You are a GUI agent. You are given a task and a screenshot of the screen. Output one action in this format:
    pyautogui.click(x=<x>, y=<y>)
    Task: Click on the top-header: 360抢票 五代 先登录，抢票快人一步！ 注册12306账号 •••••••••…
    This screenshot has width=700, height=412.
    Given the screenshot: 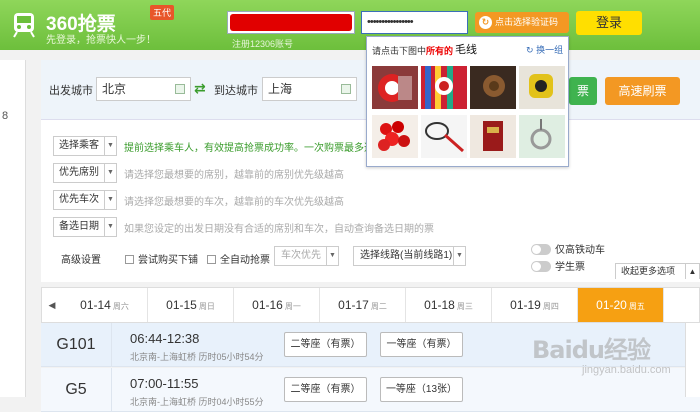 What is the action you would take?
    pyautogui.click(x=350, y=25)
    